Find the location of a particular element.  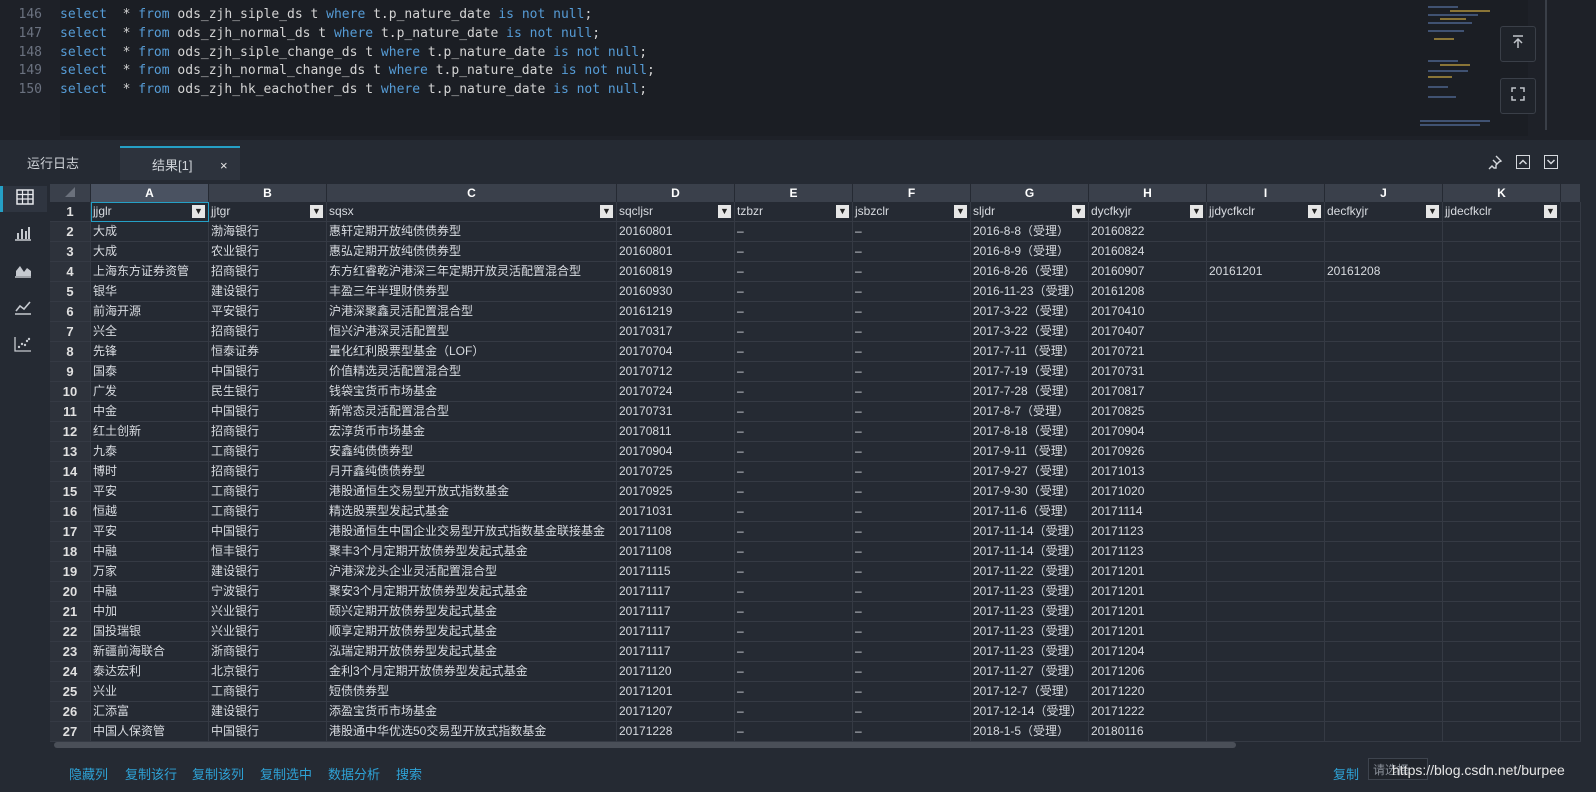

row-number: 13 is located at coordinates (70, 451).